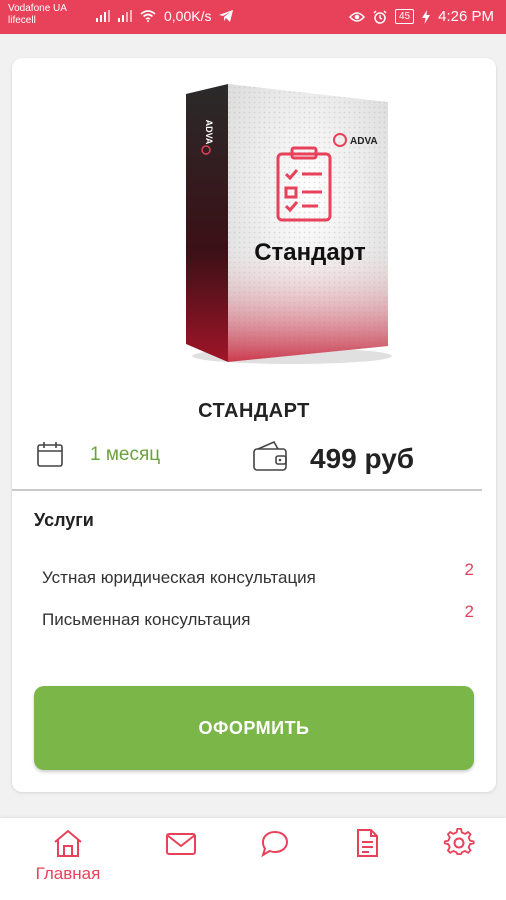  I want to click on order-button: ОФОРМИТЬ, so click(254, 728).